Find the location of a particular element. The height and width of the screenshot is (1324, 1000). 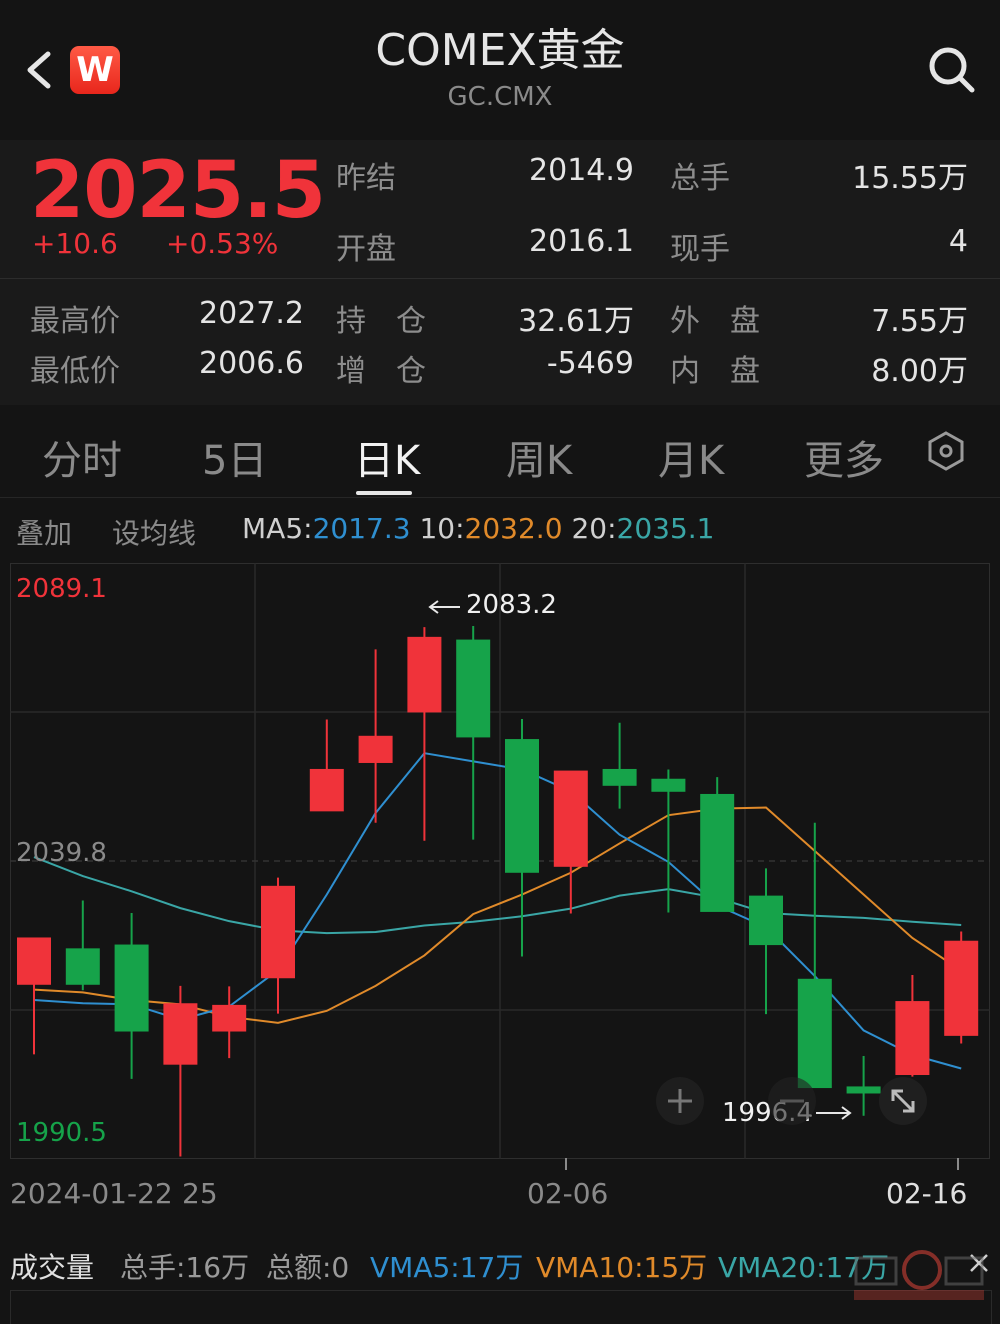

ma20-label: 20 is located at coordinates (589, 528).